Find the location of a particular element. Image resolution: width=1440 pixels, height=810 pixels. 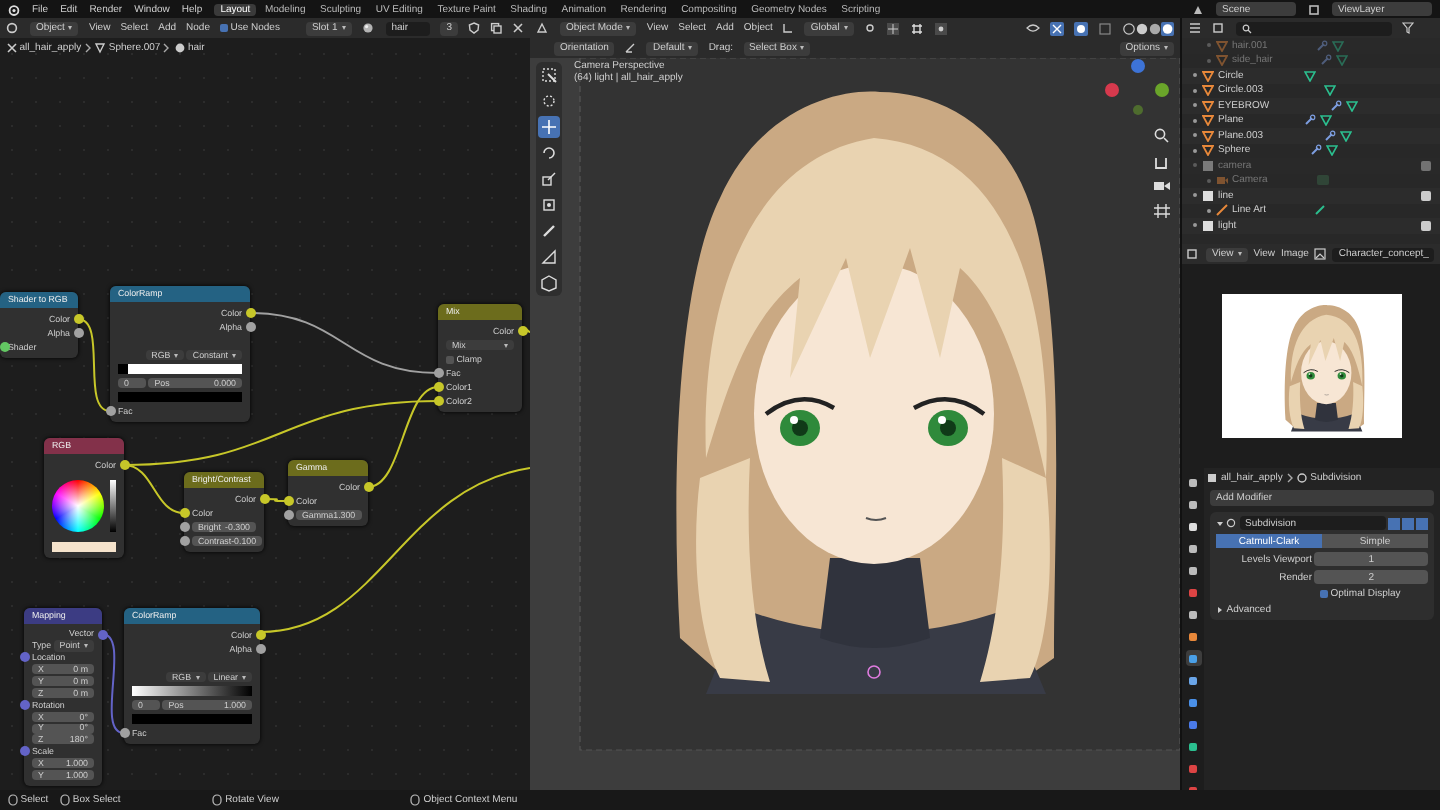

visibility-icon is located at coordinates (1033, 28).